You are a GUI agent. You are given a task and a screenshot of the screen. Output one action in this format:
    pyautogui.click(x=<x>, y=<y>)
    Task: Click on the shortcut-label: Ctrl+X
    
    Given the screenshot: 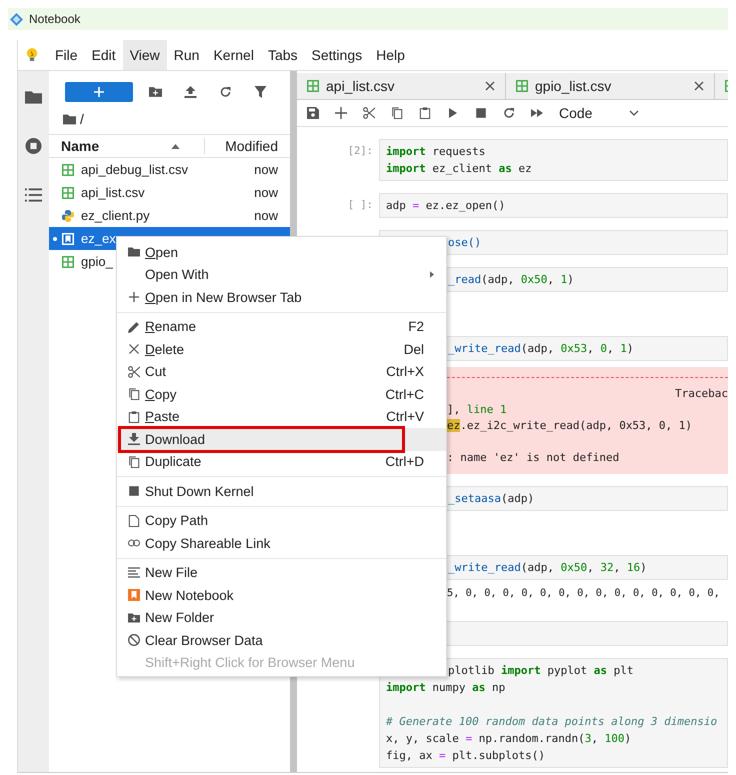 What is the action you would take?
    pyautogui.click(x=405, y=372)
    